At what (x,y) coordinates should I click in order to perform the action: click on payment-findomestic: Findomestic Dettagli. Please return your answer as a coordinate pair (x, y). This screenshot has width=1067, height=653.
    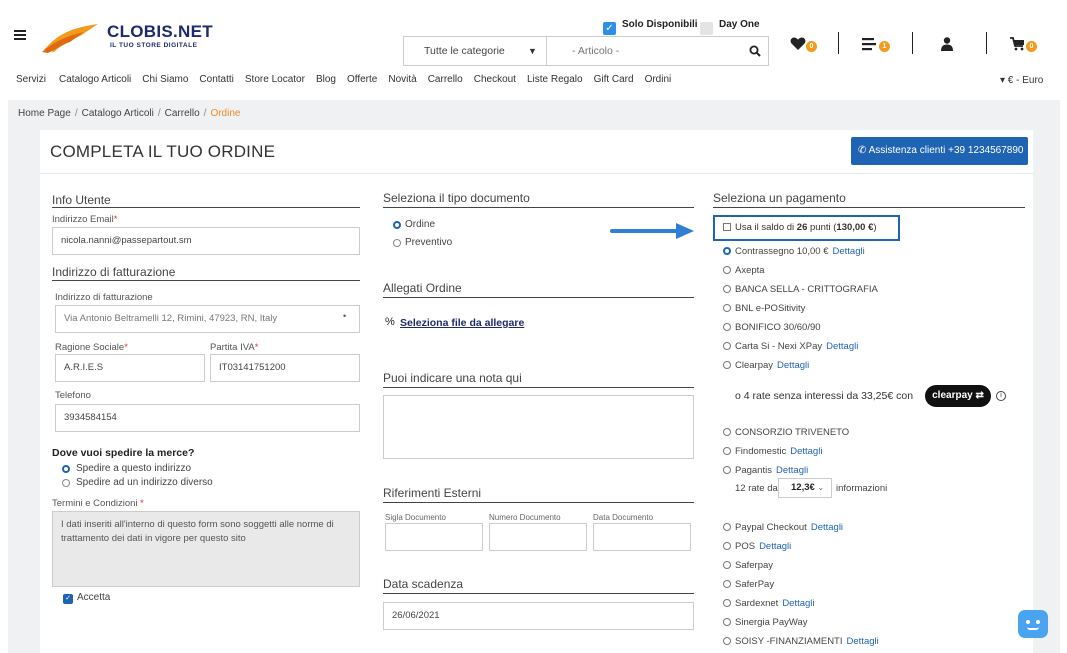
    Looking at the image, I should click on (772, 451).